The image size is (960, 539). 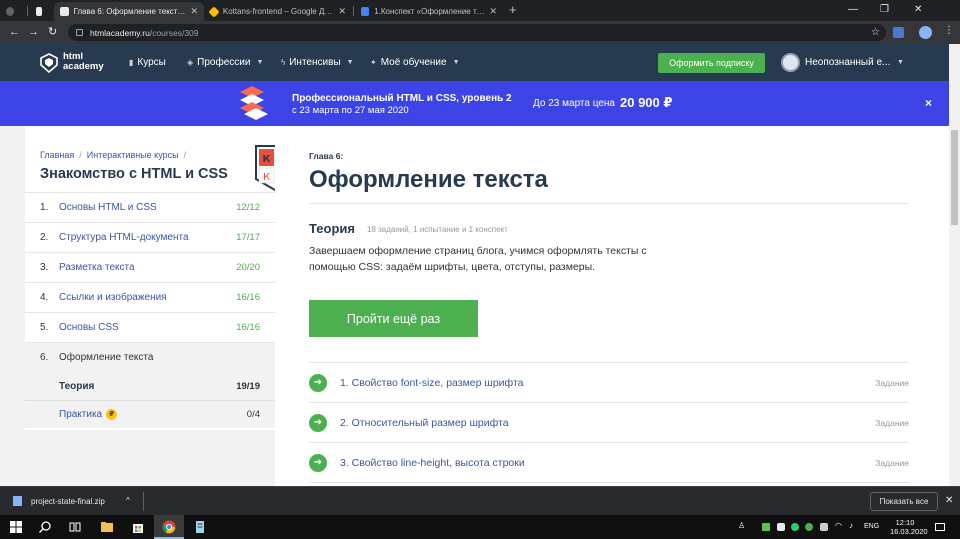 What do you see at coordinates (609, 203) in the screenshot?
I see `divider` at bounding box center [609, 203].